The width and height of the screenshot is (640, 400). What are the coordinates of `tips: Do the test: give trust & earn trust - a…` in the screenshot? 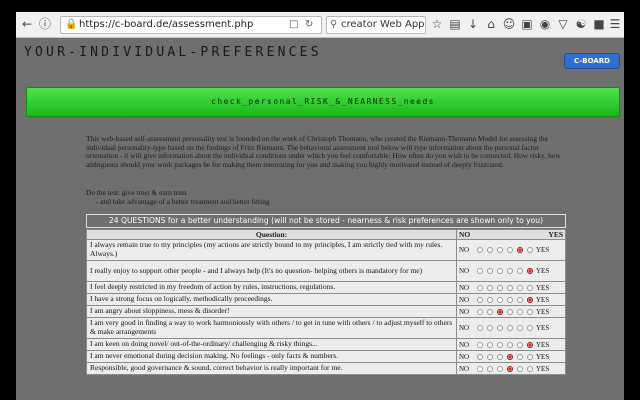 It's located at (236, 197).